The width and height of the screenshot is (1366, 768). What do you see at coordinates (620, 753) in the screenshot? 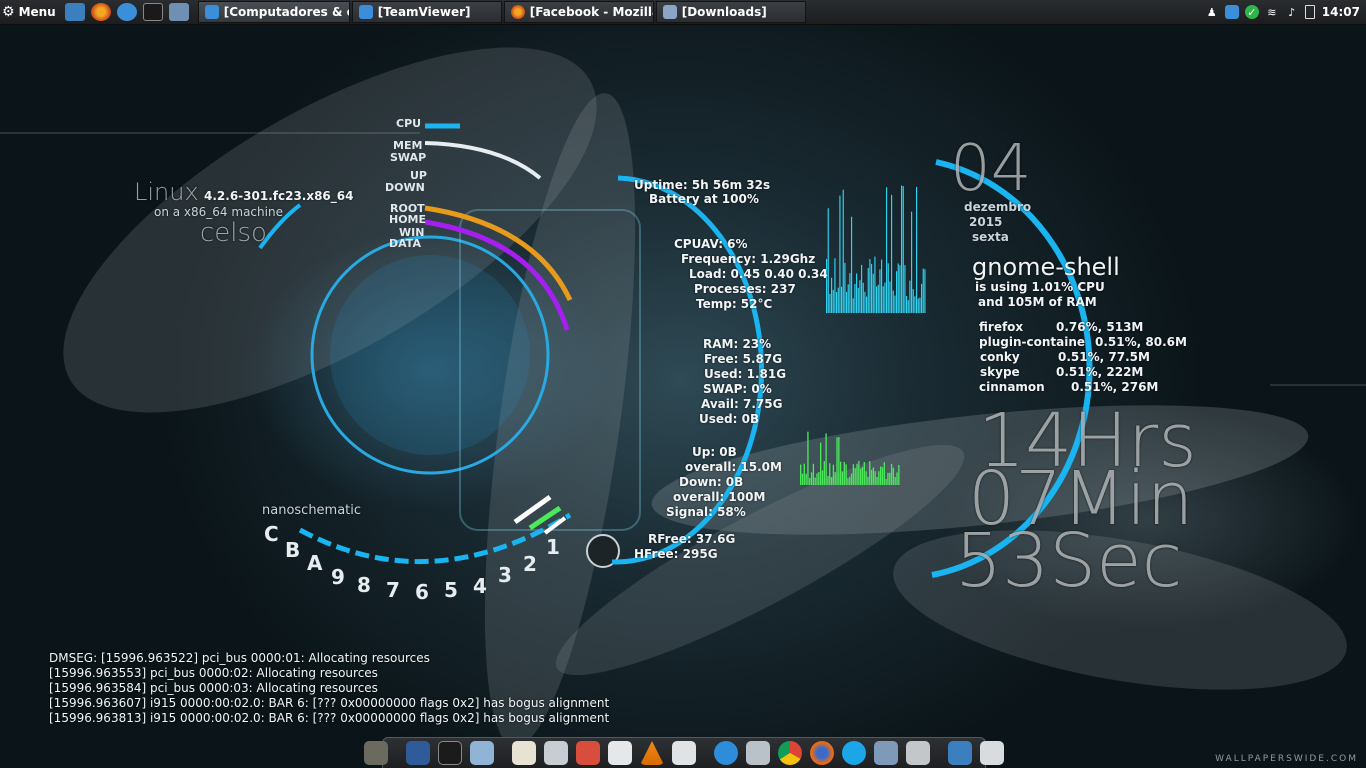
I see `document-viewer-icon` at bounding box center [620, 753].